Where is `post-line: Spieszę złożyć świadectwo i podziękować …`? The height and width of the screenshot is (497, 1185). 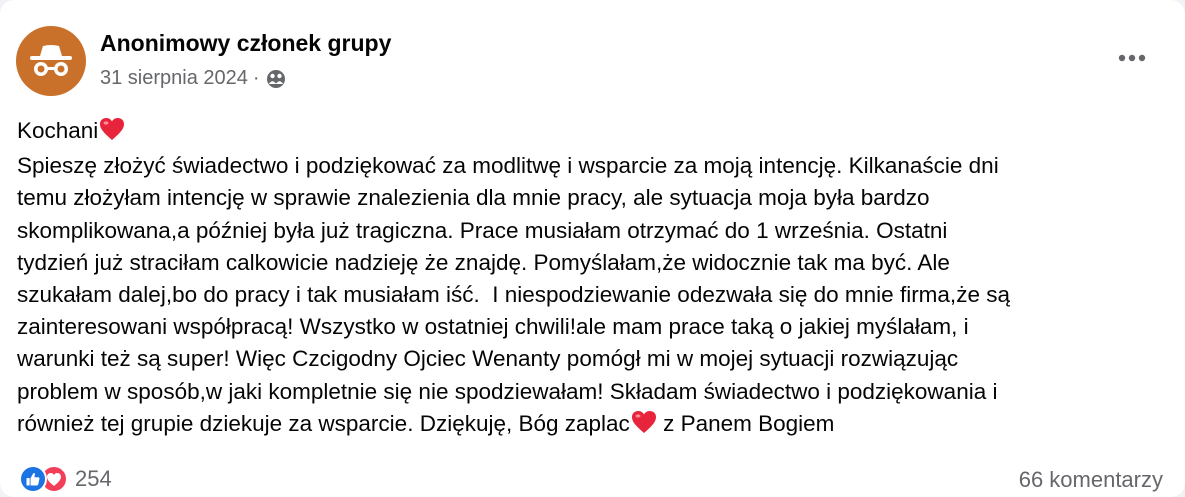
post-line: Spieszę złożyć świadectwo i podziękować … is located at coordinates (508, 166).